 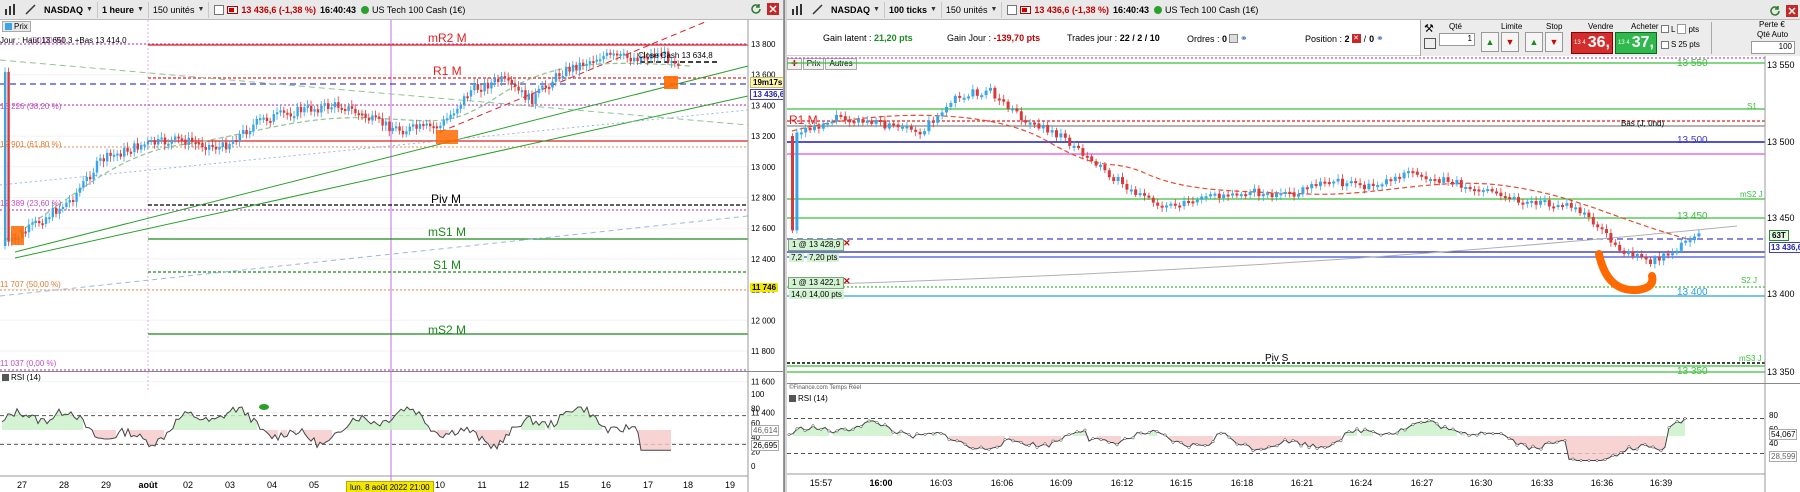 I want to click on gain-latent-label: Gain latent :, so click(x=847, y=38).